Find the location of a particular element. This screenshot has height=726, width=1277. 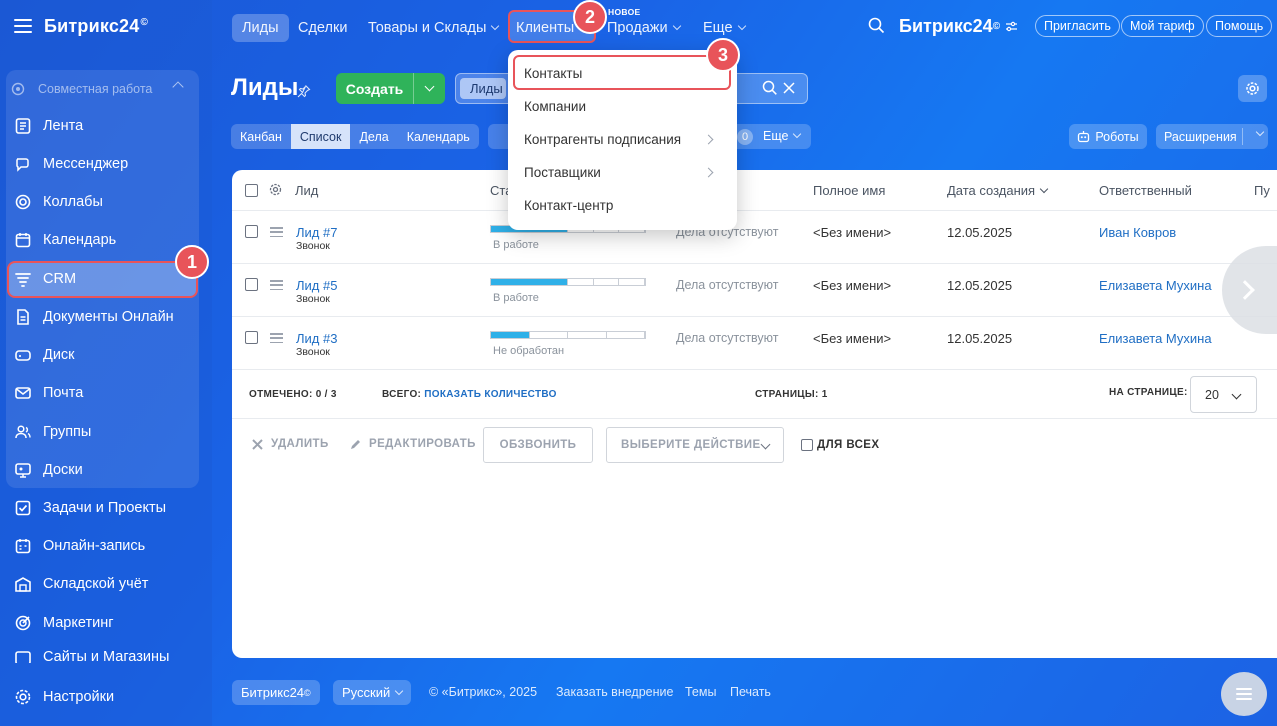

sidebar-item-settings: Настройки is located at coordinates (104, 697).